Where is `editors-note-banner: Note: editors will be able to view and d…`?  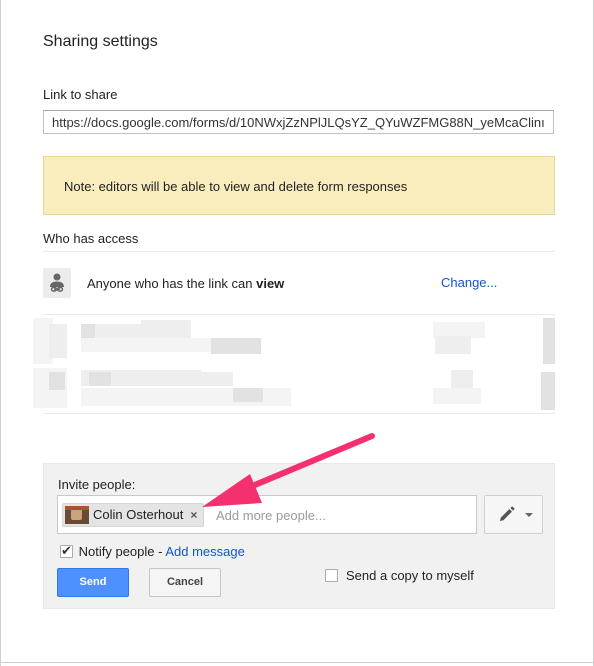
editors-note-banner: Note: editors will be able to view and d… is located at coordinates (299, 185).